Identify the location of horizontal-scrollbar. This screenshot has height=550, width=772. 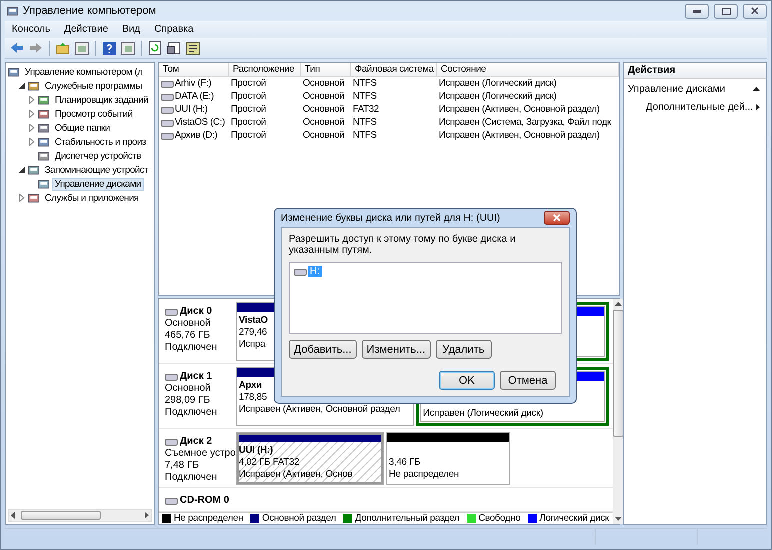
(80, 515).